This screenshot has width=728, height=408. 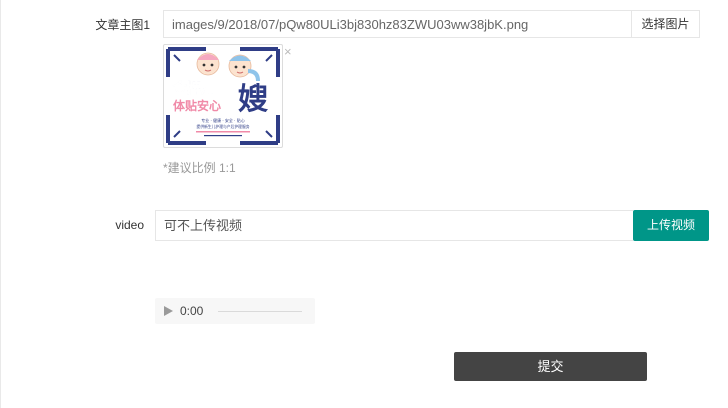 What do you see at coordinates (129, 225) in the screenshot?
I see `video-label: video` at bounding box center [129, 225].